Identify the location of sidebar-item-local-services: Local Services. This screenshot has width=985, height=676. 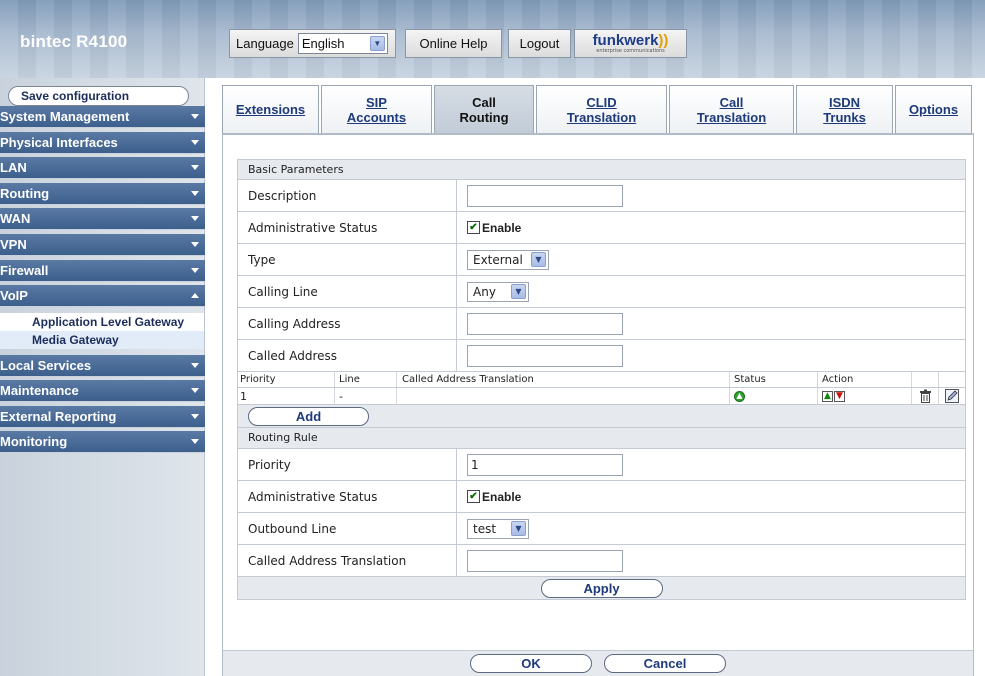
(102, 366).